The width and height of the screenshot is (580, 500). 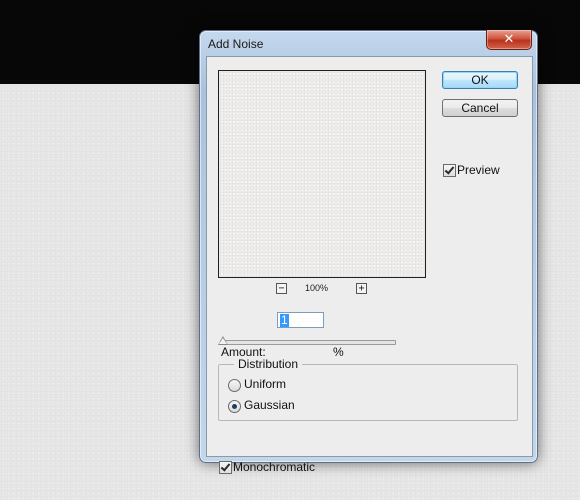 I want to click on ok-button: OK, so click(x=480, y=80).